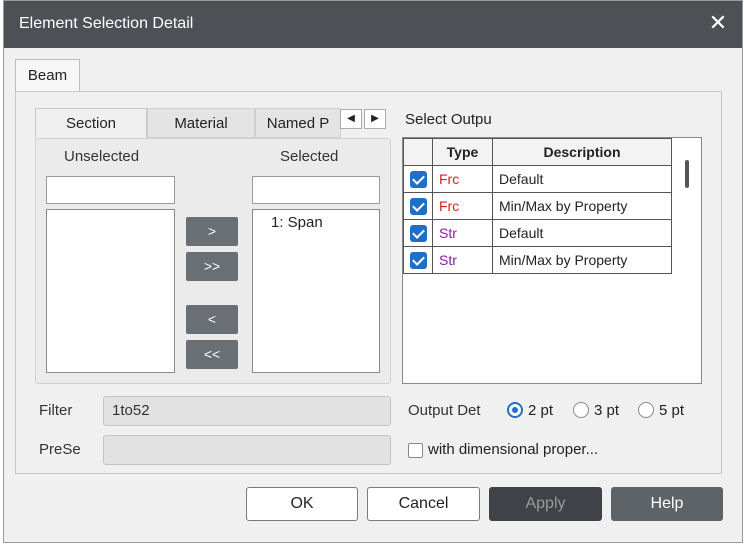  Describe the element at coordinates (423, 504) in the screenshot. I see `cancel-button: Cancel` at that location.